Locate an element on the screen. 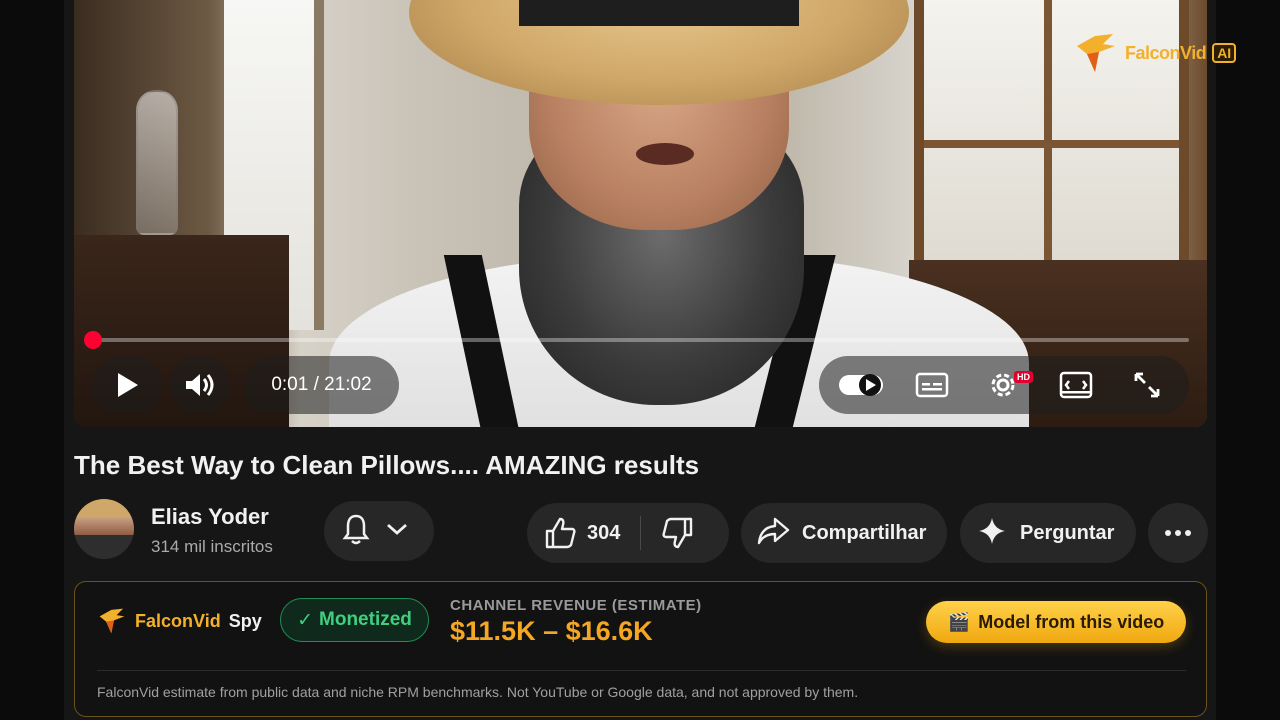  more-actions-button is located at coordinates (1178, 533).